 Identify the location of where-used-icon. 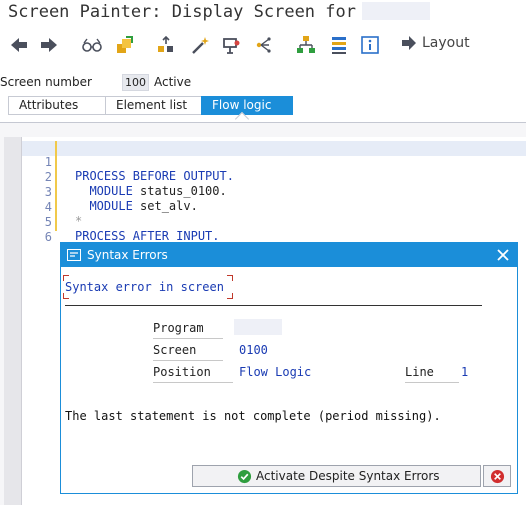
(263, 45).